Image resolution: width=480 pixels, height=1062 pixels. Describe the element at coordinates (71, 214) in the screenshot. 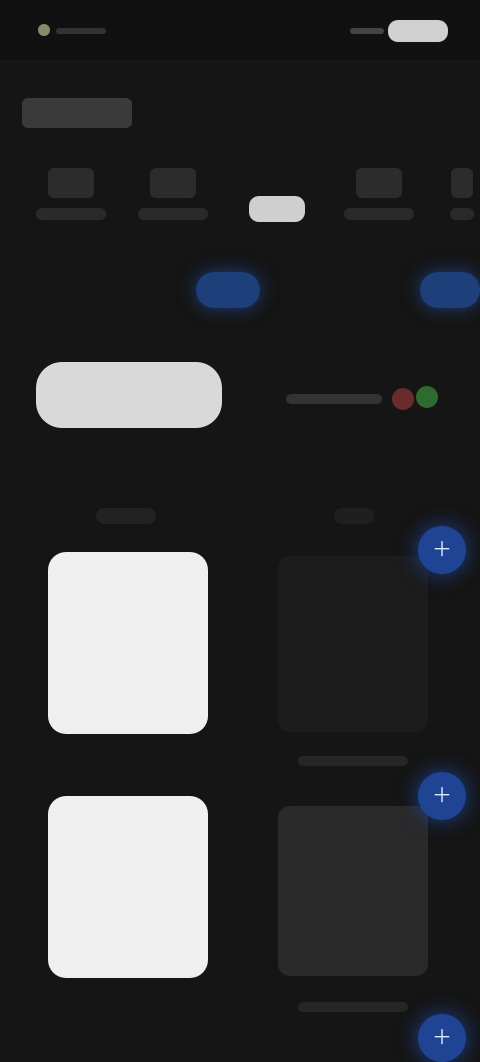

I see `tab-1-label` at that location.